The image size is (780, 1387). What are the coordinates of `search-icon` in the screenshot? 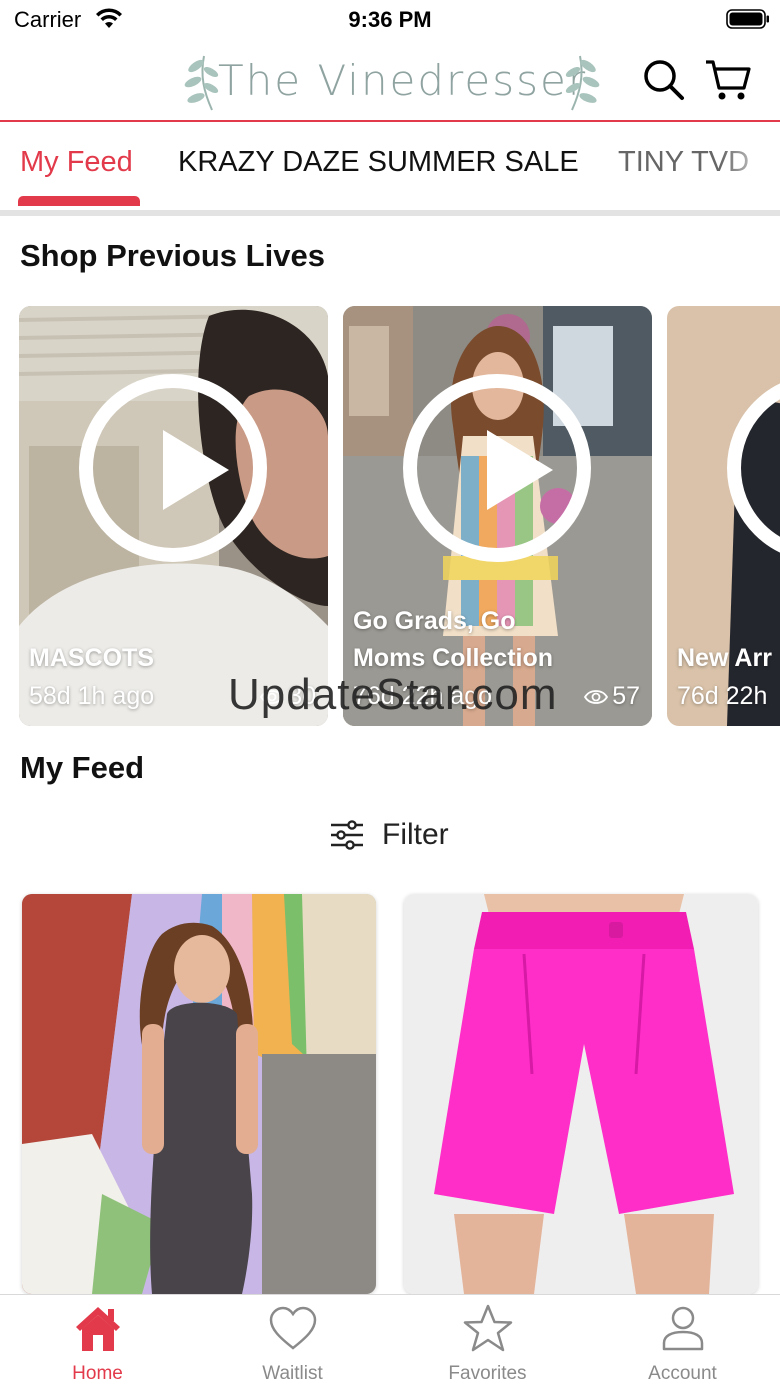 It's located at (664, 80).